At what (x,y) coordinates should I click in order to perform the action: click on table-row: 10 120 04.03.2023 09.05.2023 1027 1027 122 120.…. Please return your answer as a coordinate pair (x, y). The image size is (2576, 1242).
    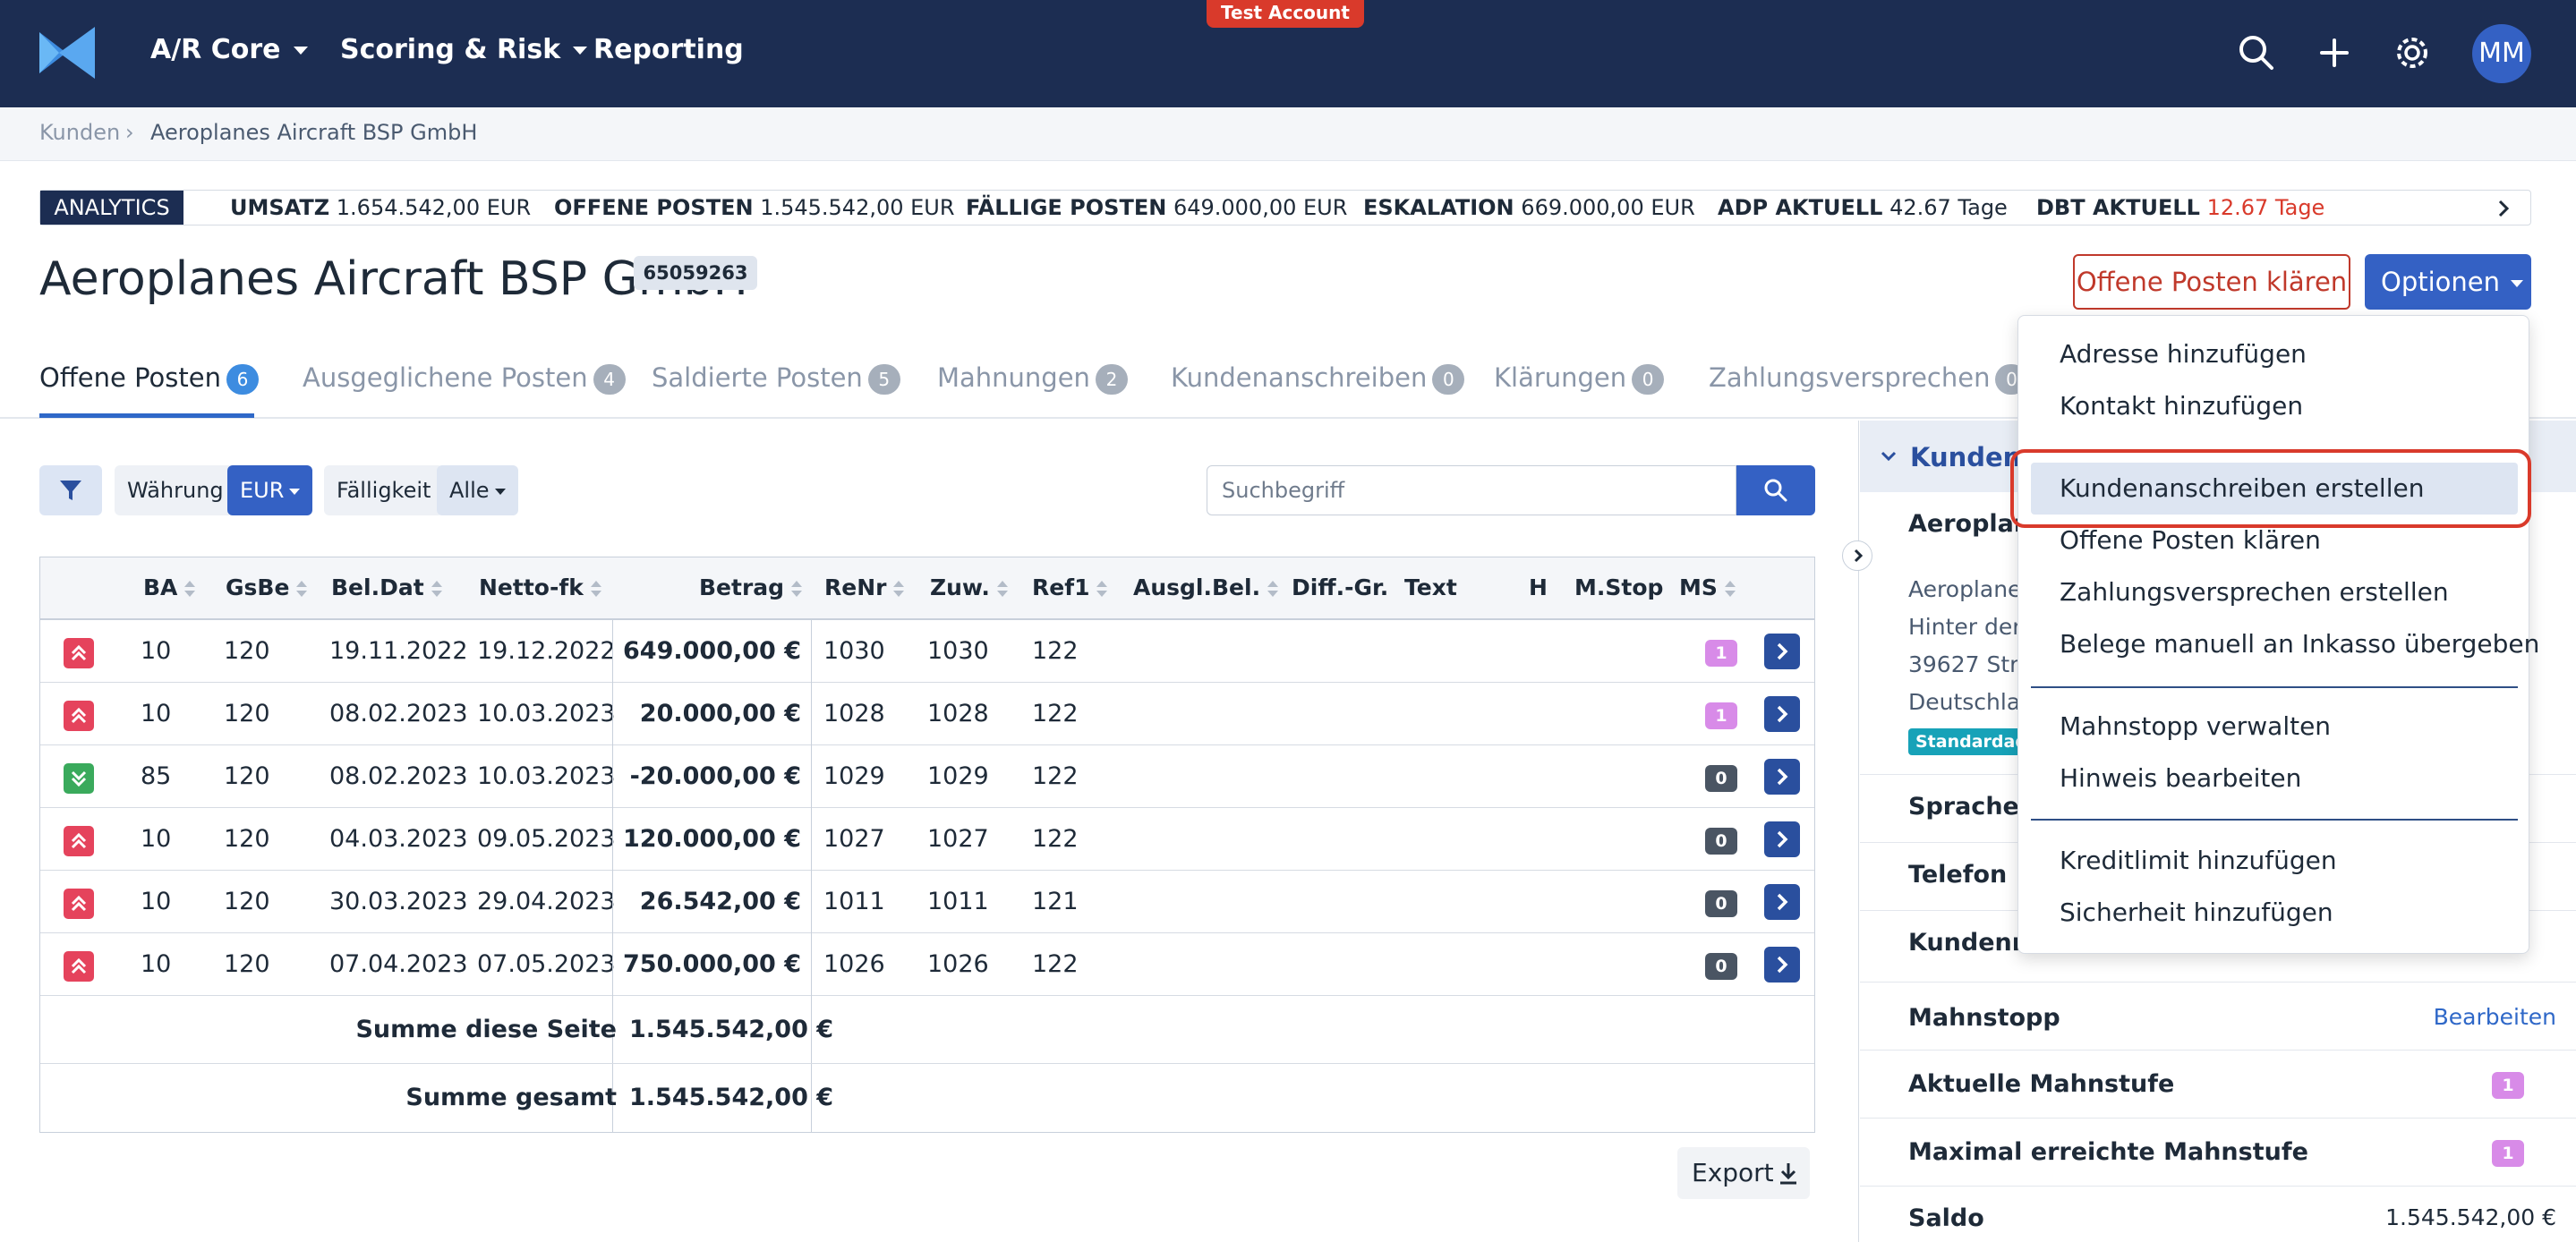
    Looking at the image, I should click on (927, 840).